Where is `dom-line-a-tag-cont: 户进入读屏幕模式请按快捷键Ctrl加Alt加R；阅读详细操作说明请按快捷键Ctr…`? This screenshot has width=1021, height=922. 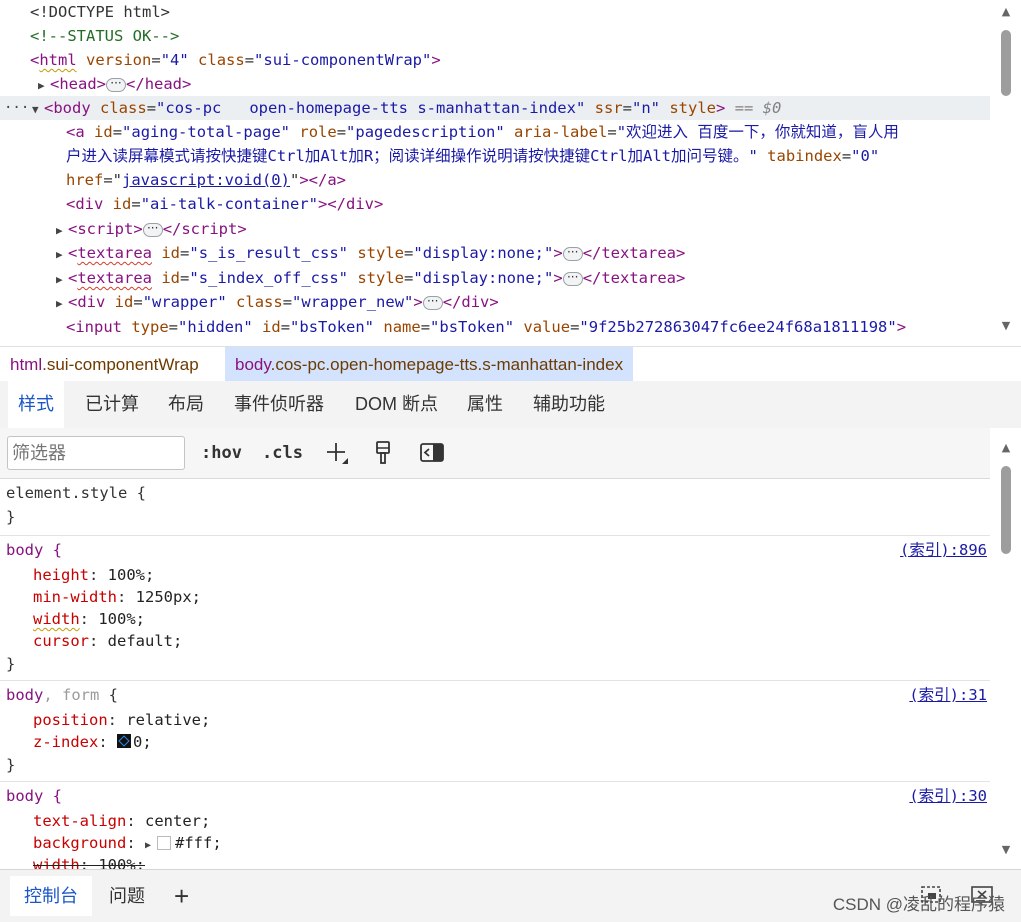
dom-line-a-tag-cont: 户进入读屏幕模式请按快捷键Ctrl加Alt加R；阅读详细操作说明请按快捷键Ctr… is located at coordinates (495, 156).